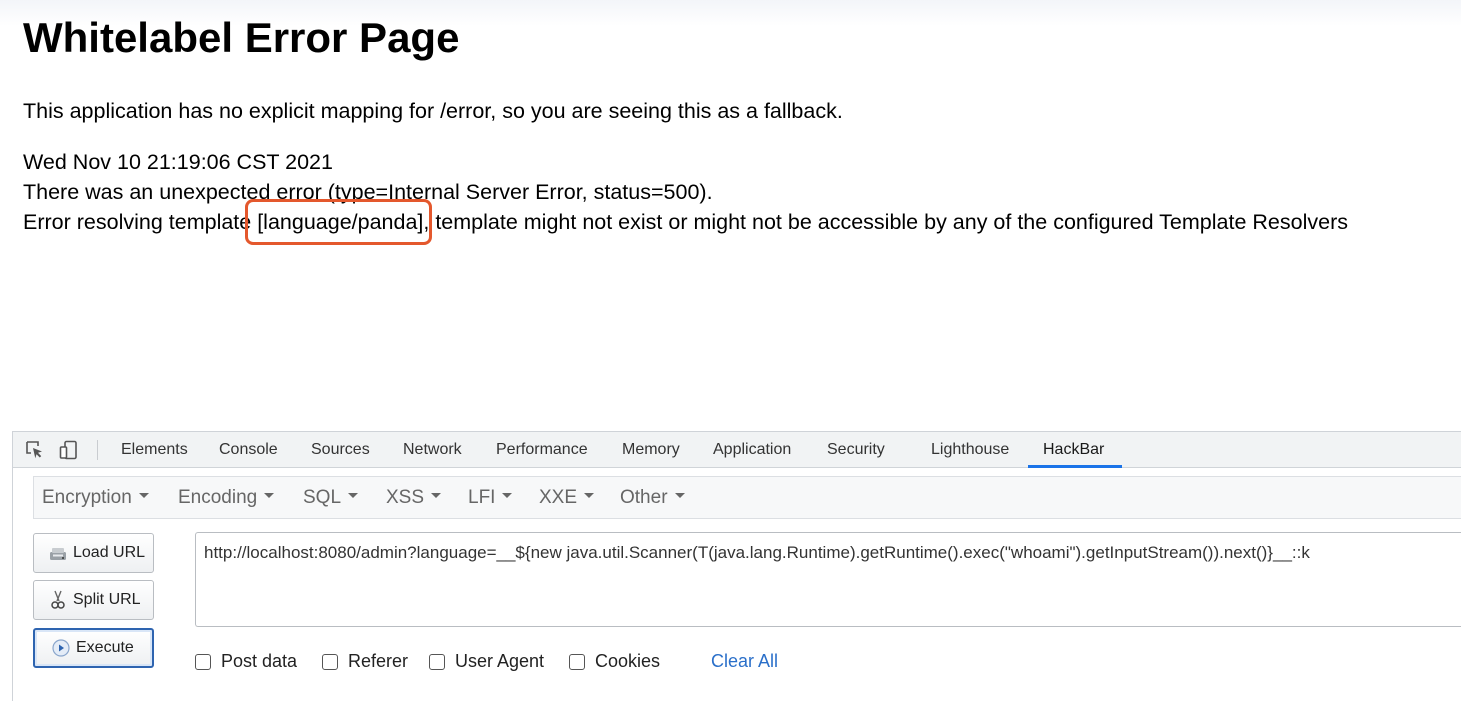  Describe the element at coordinates (486, 661) in the screenshot. I see `user-agent-option: User Agent` at that location.